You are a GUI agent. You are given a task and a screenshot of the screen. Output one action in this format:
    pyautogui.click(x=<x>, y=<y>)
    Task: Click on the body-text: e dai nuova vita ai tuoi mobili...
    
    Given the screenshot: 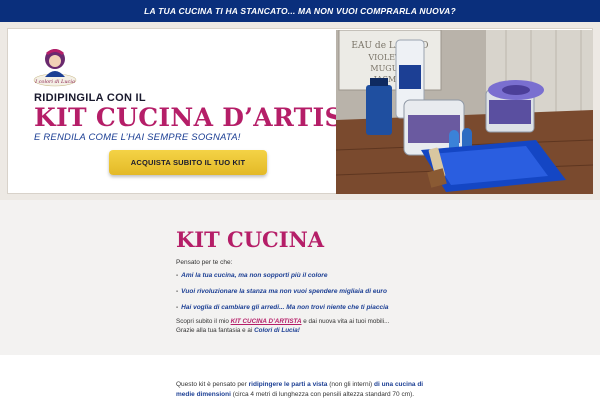 What is the action you would take?
    pyautogui.click(x=345, y=321)
    